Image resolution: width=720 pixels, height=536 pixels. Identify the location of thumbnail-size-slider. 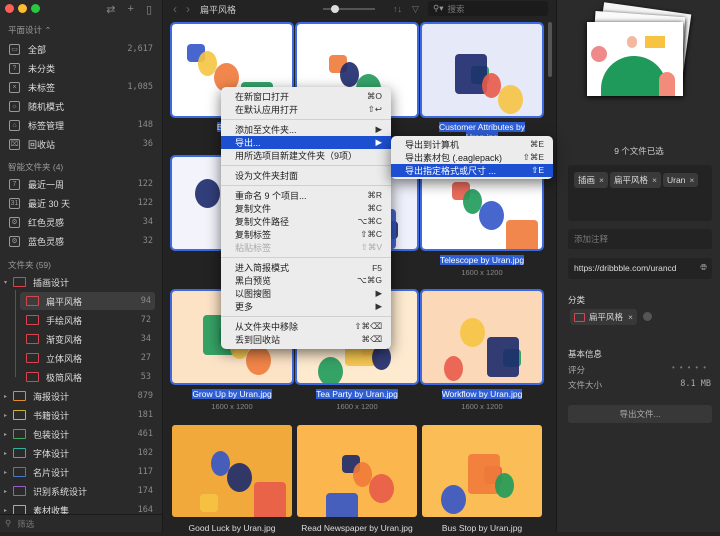
(349, 9).